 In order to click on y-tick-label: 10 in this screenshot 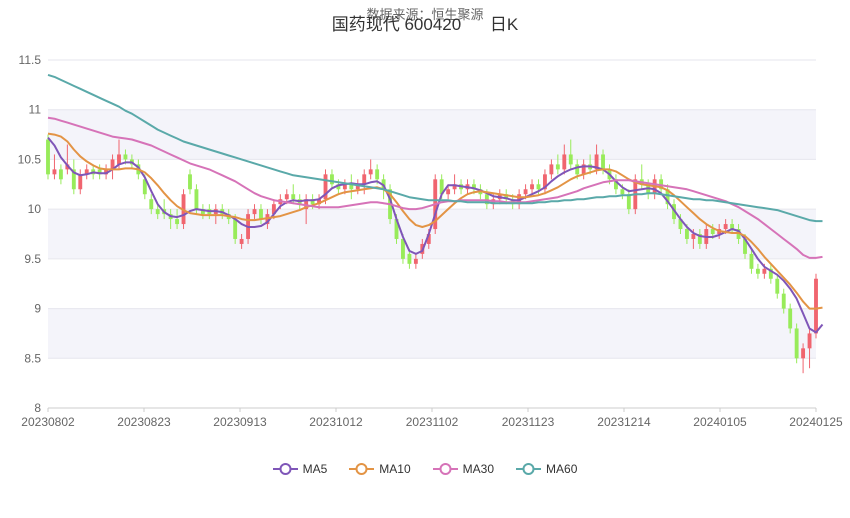, I will do `click(35, 209)`.